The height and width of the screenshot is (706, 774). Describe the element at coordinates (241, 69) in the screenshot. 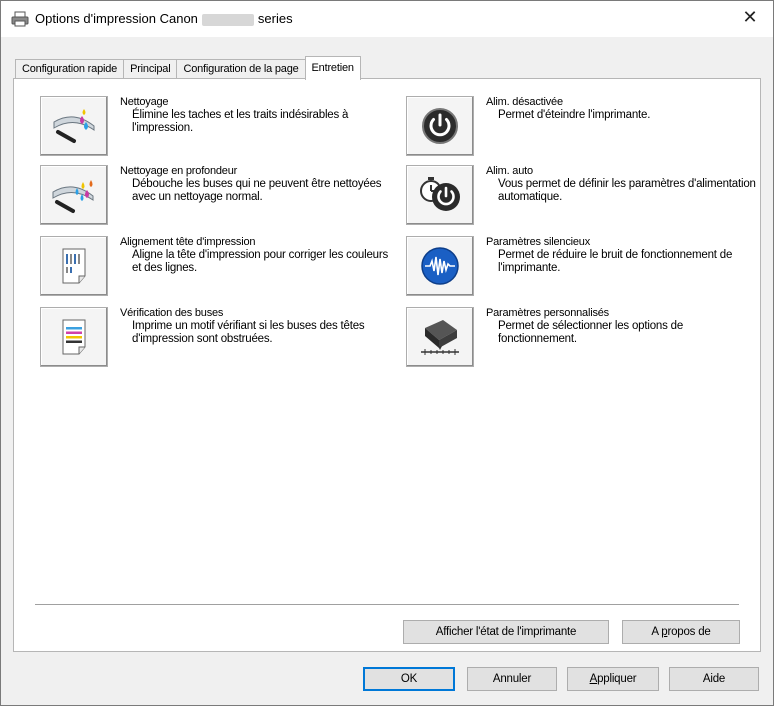

I see `tab-configuration-page: Configuration de la page` at that location.